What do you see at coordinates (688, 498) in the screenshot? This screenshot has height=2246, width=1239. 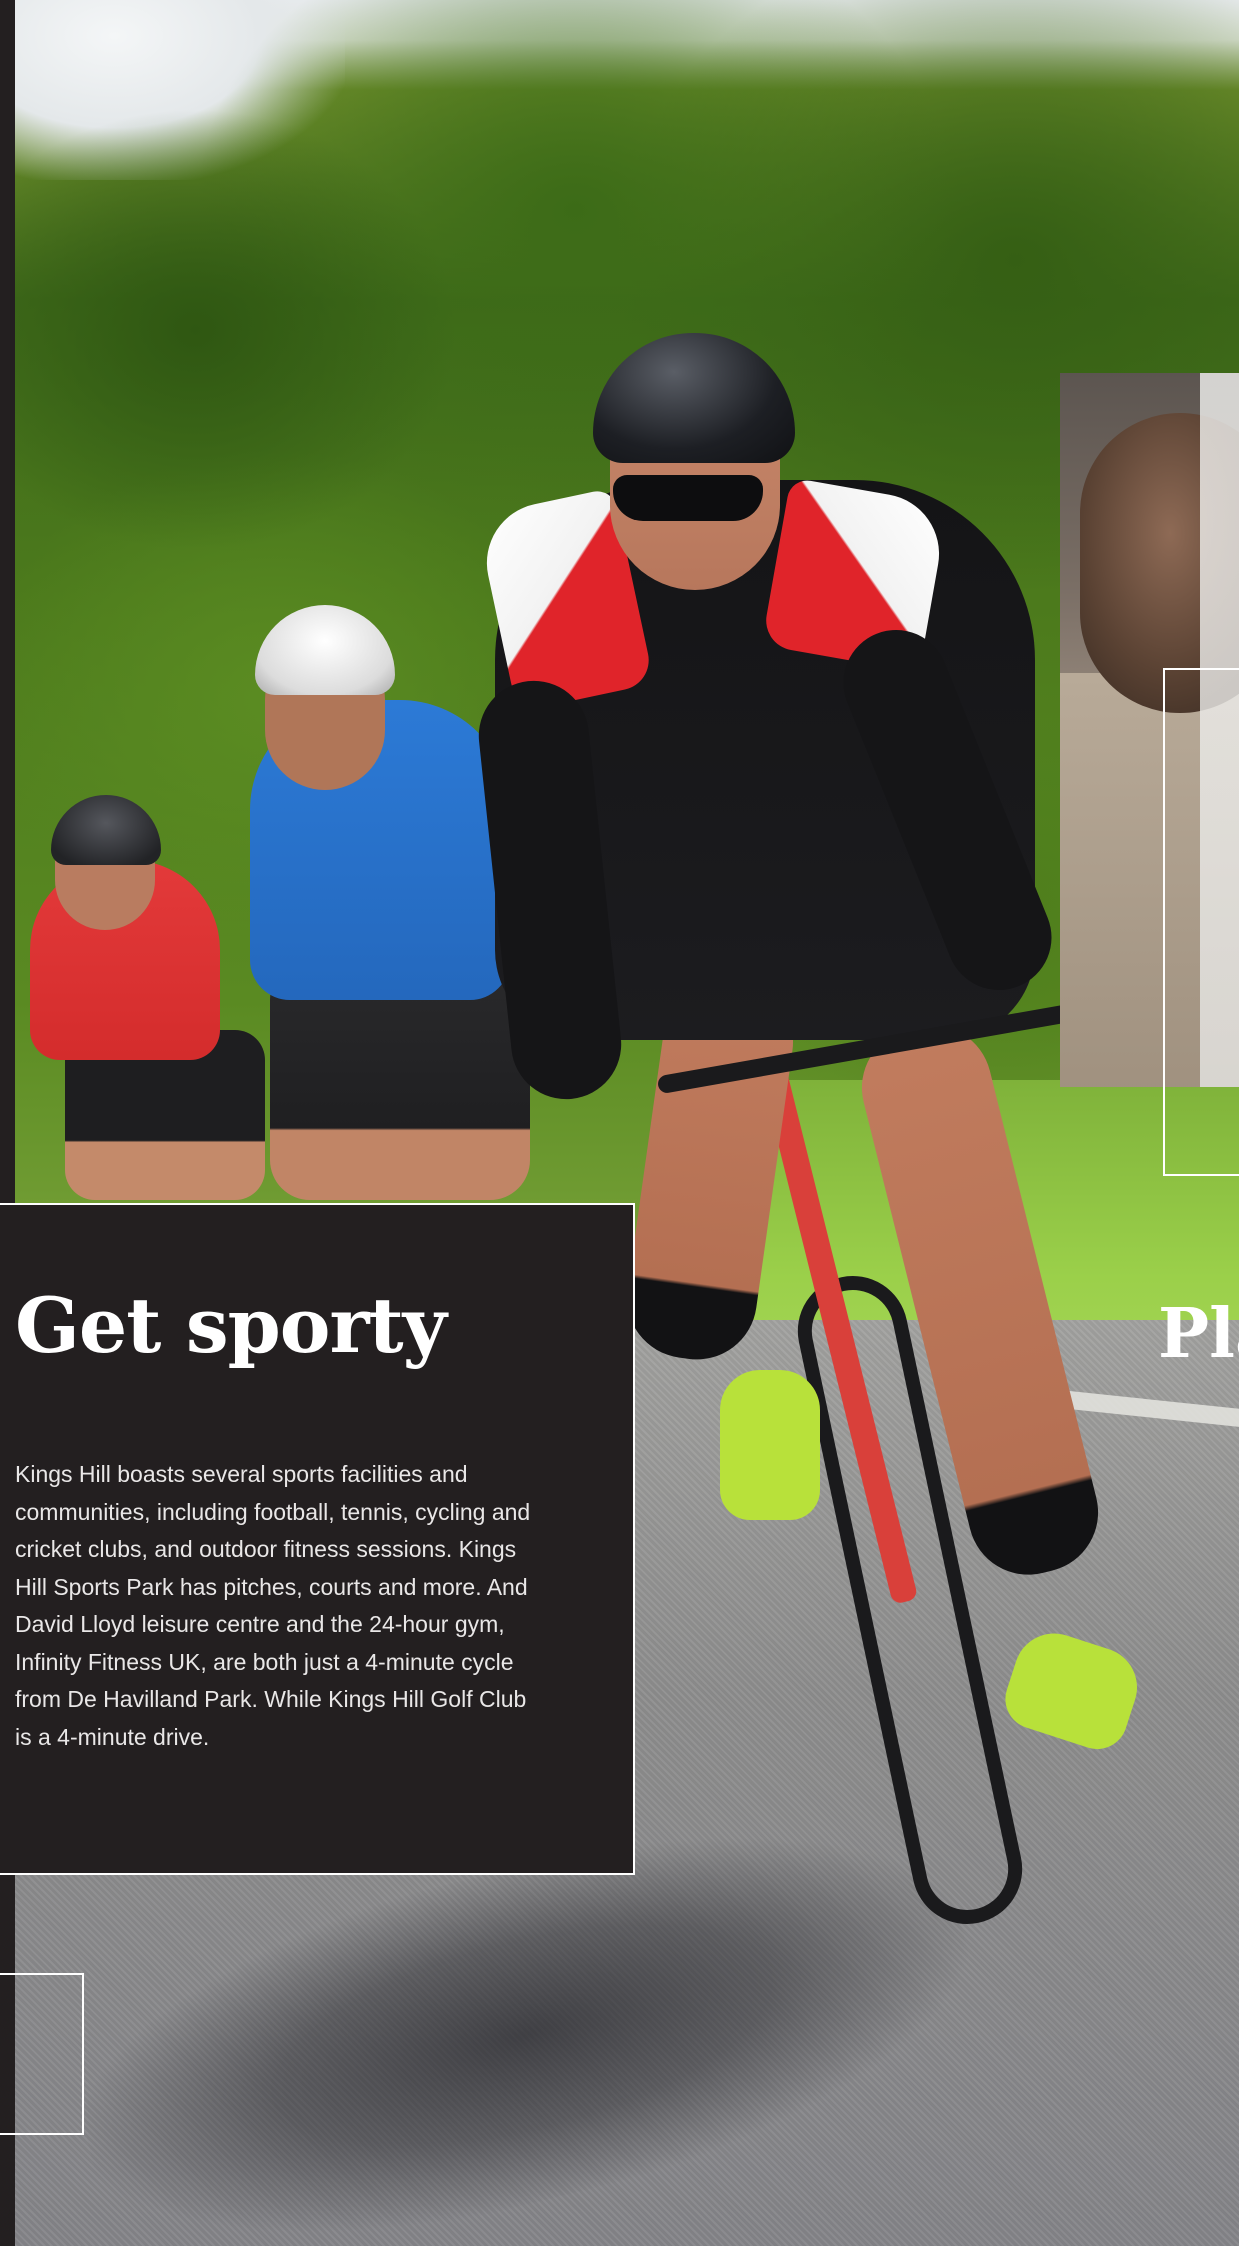 I see `cyclist-main-sunglasses` at bounding box center [688, 498].